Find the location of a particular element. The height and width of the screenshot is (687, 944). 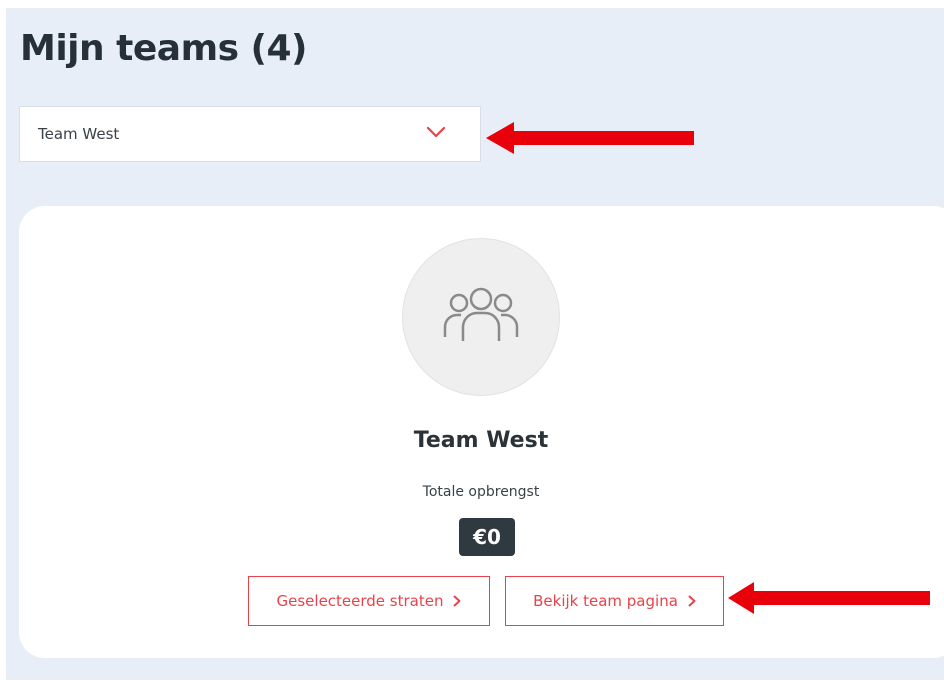

team-avatar is located at coordinates (481, 317).